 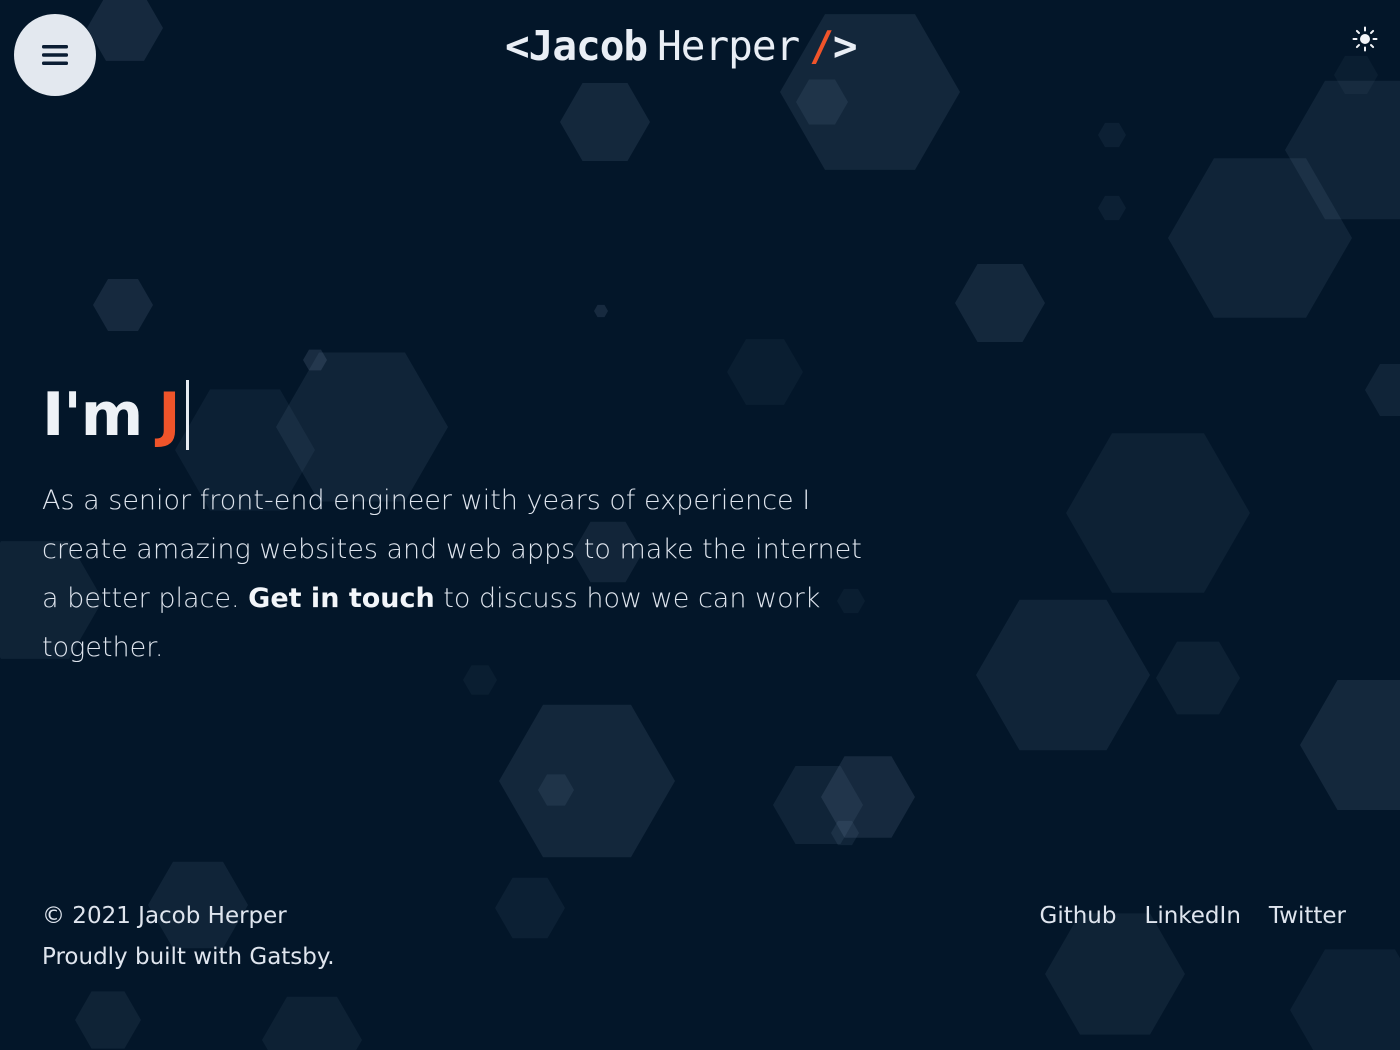 I want to click on logo-last: Herper, so click(x=728, y=46).